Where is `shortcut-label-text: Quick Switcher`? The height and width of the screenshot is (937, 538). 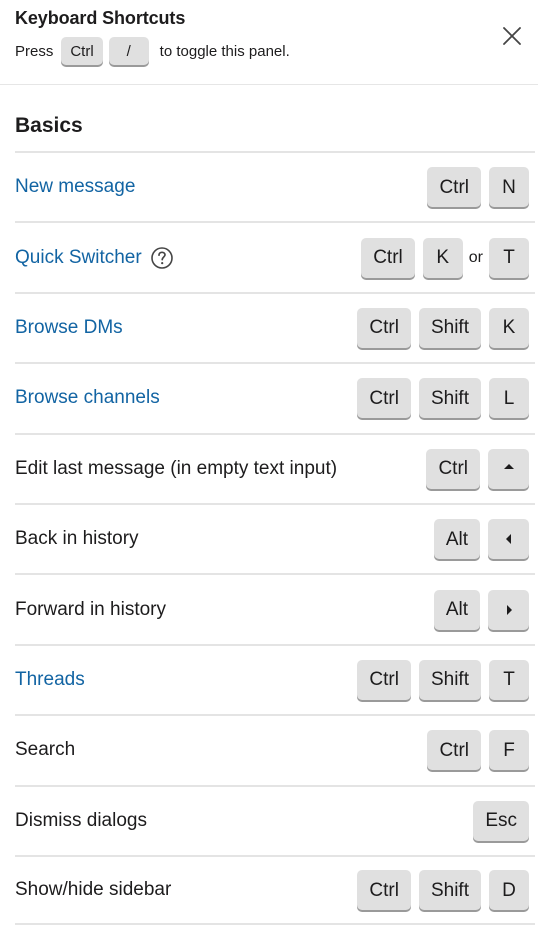
shortcut-label-text: Quick Switcher is located at coordinates (78, 257).